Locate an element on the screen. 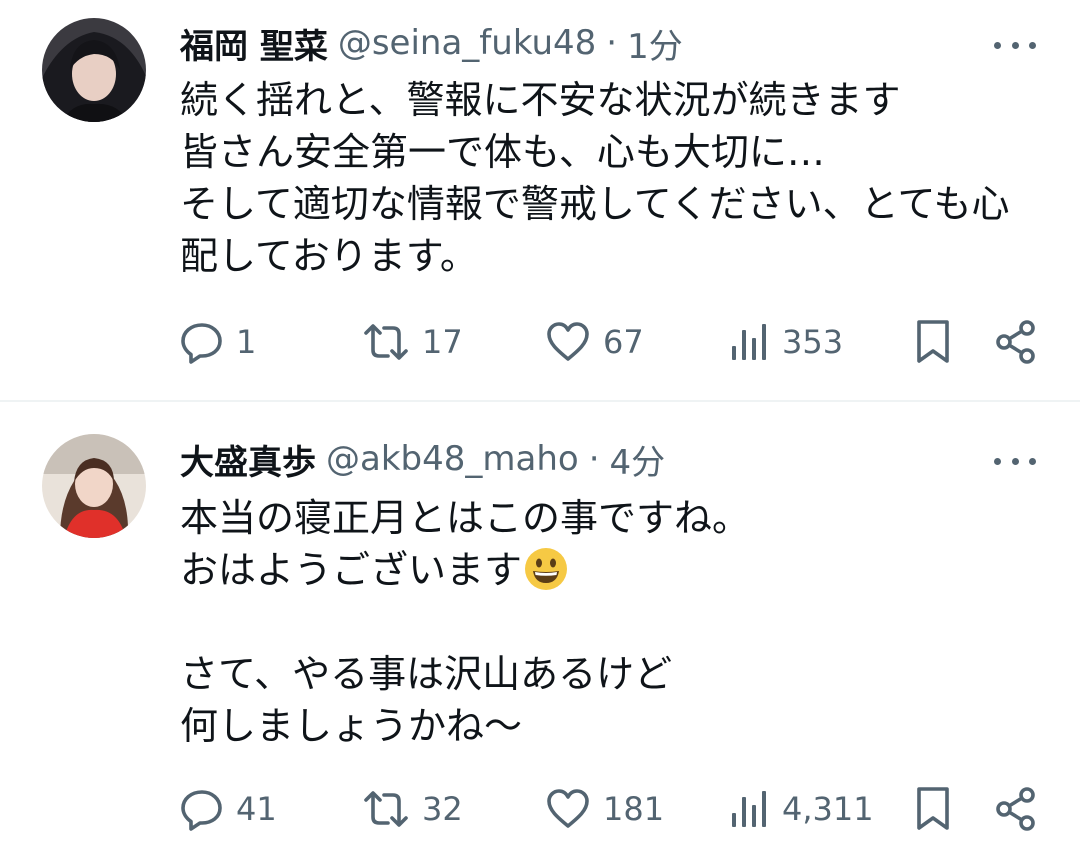  tweet-actions: 41 32 181 4,311 is located at coordinates (610, 809).